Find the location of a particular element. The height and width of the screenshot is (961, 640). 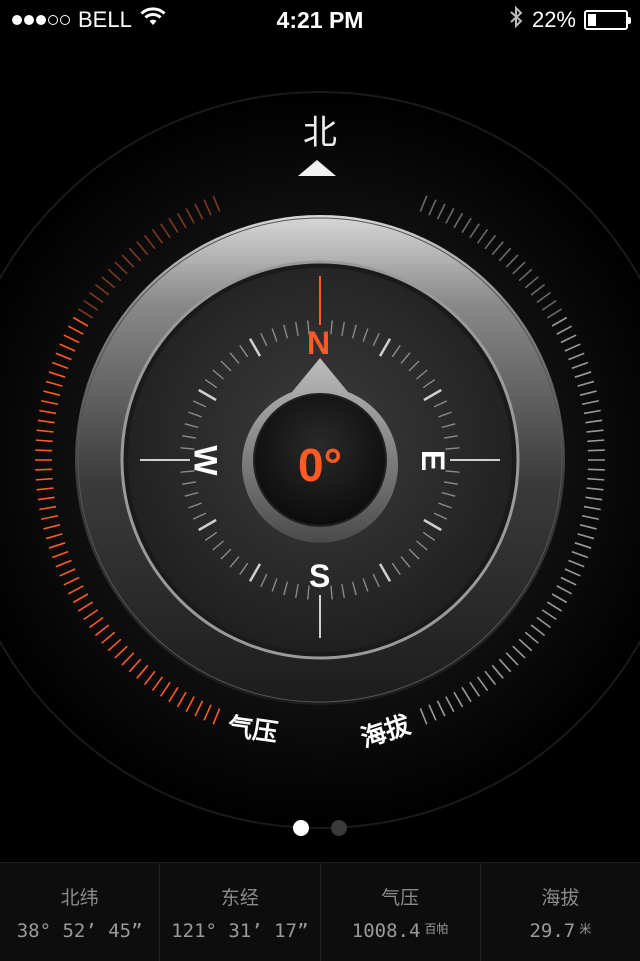

info-title: 气压 is located at coordinates (400, 897).